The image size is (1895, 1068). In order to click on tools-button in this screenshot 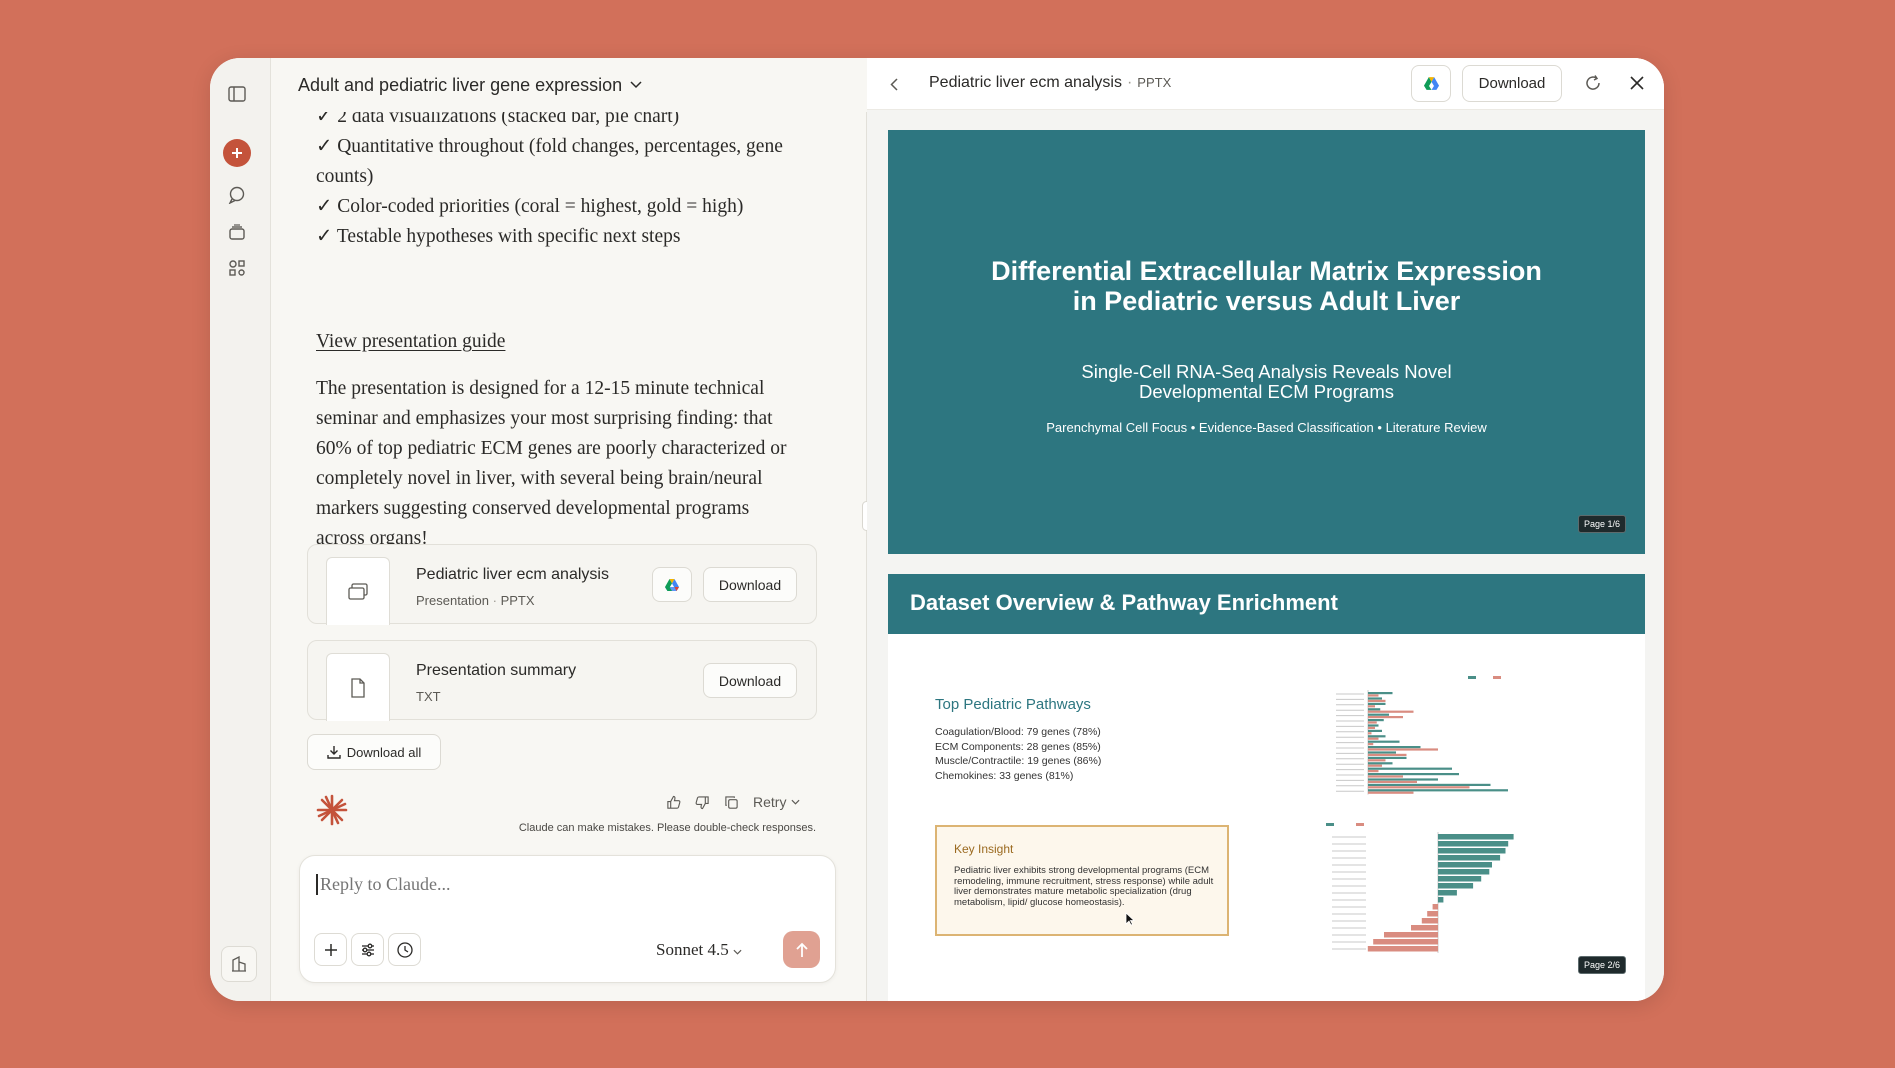, I will do `click(367, 949)`.